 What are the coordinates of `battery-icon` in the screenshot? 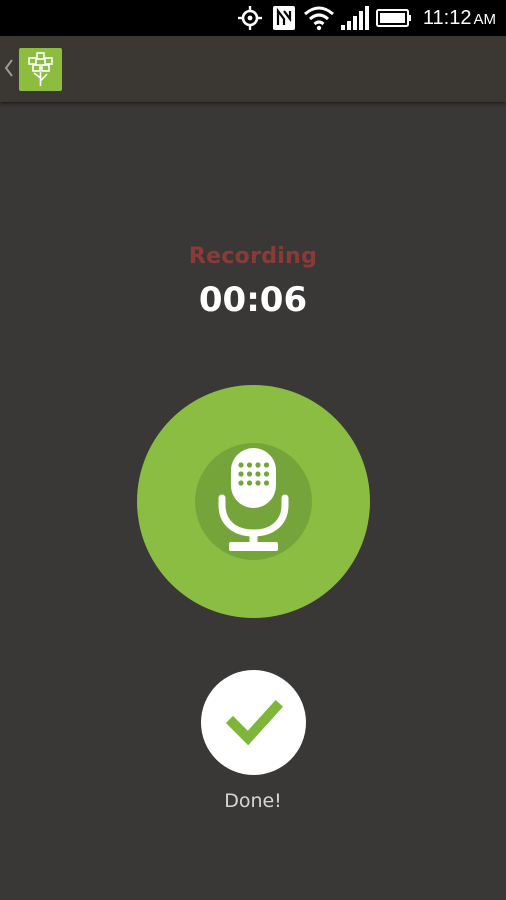 It's located at (393, 18).